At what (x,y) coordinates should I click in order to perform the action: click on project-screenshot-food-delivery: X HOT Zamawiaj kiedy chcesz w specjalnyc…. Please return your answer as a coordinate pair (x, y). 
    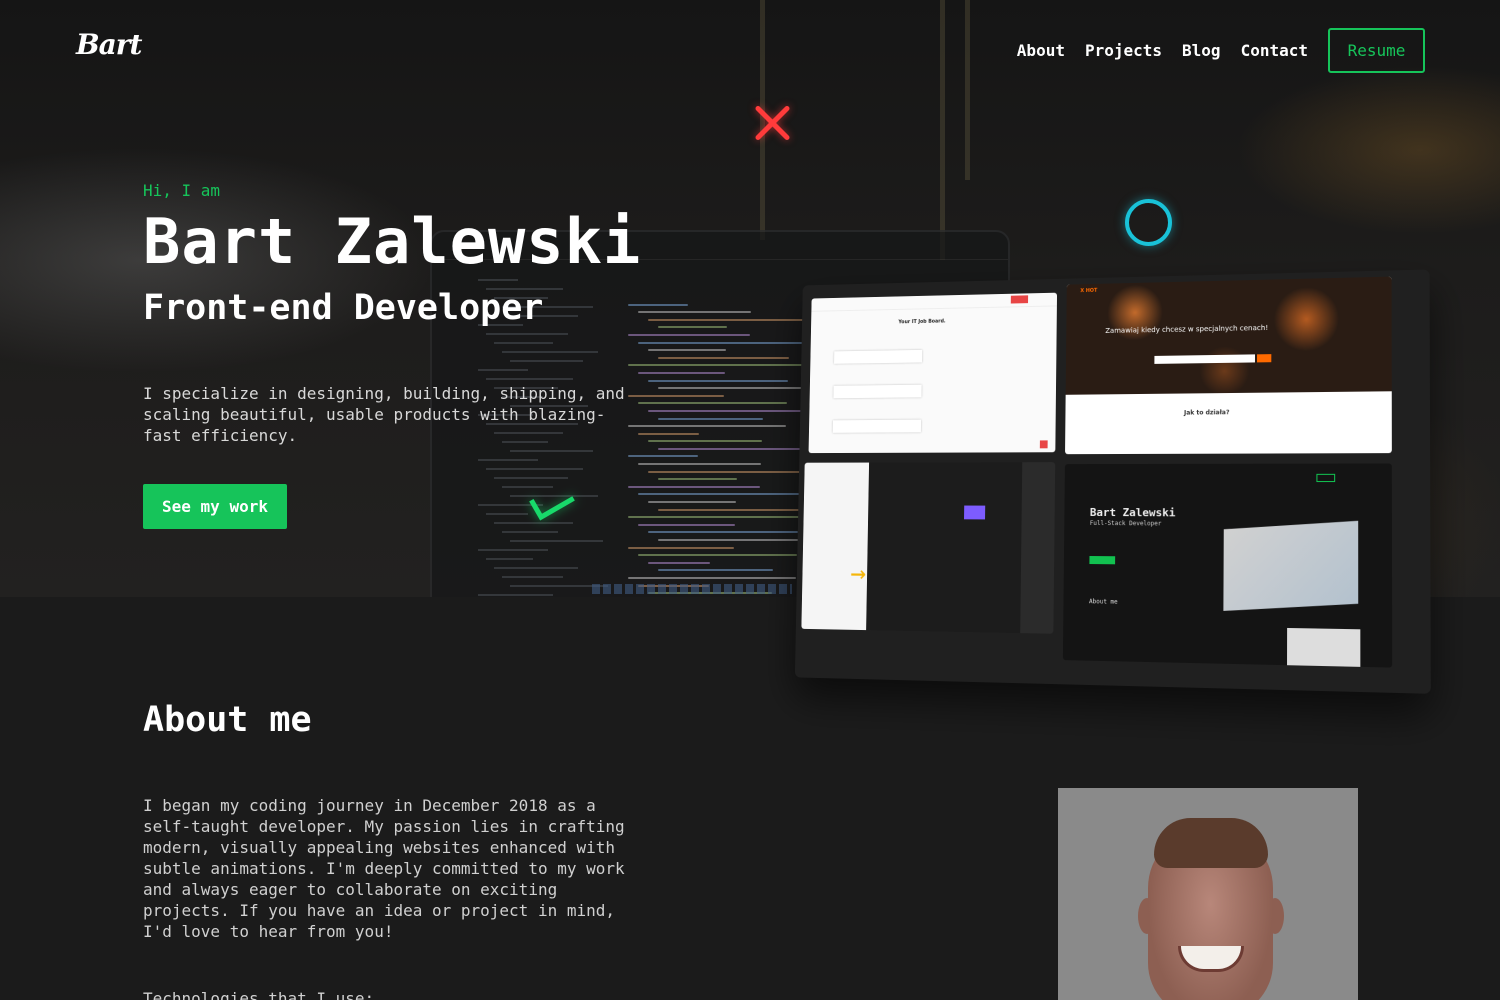
    Looking at the image, I should click on (1228, 365).